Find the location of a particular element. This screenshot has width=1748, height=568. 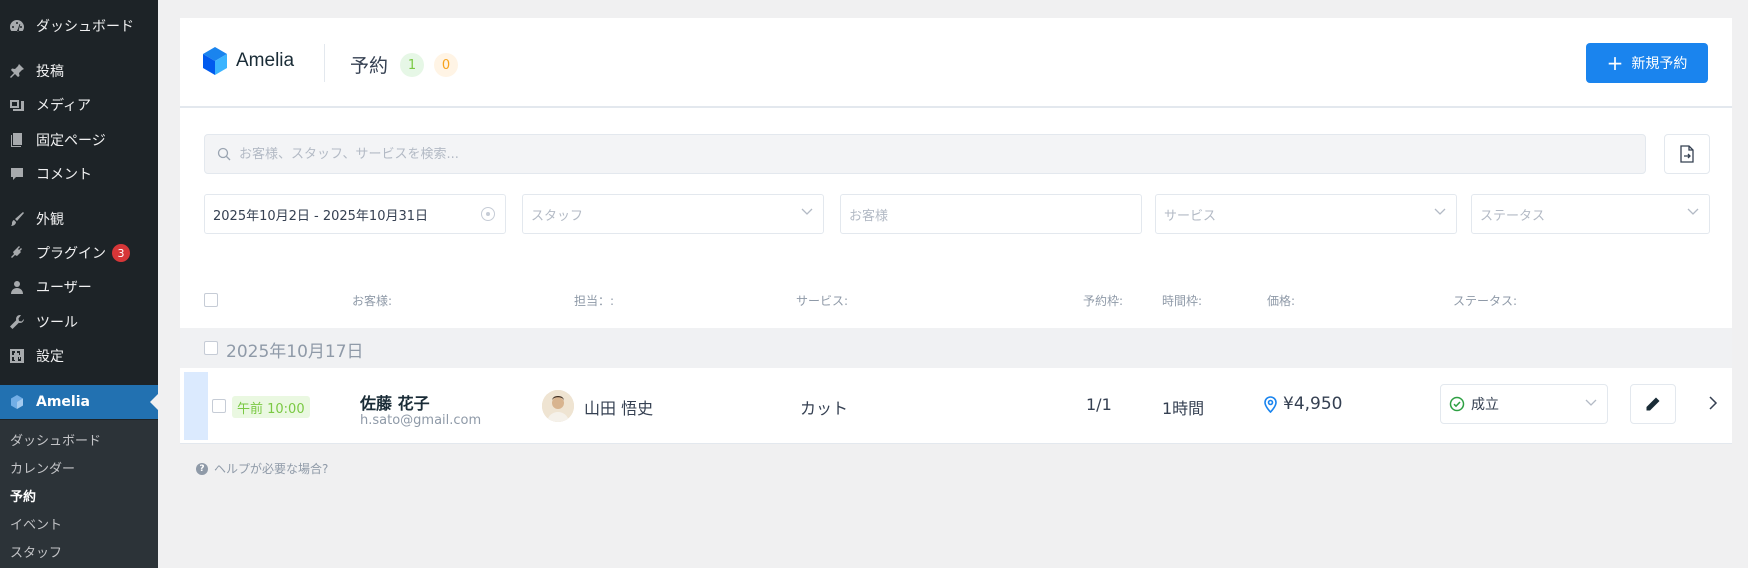

select-all-checkbox is located at coordinates (211, 300).